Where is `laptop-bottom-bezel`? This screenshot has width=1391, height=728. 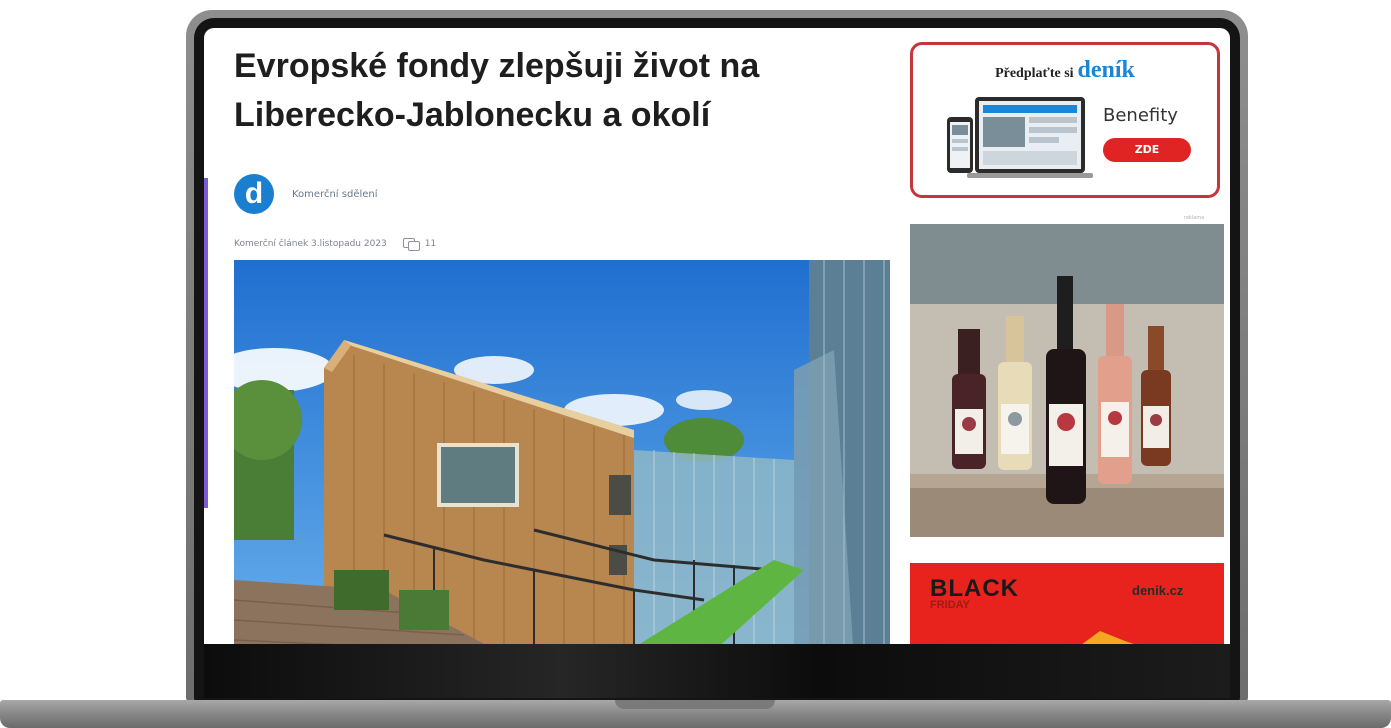 laptop-bottom-bezel is located at coordinates (717, 671).